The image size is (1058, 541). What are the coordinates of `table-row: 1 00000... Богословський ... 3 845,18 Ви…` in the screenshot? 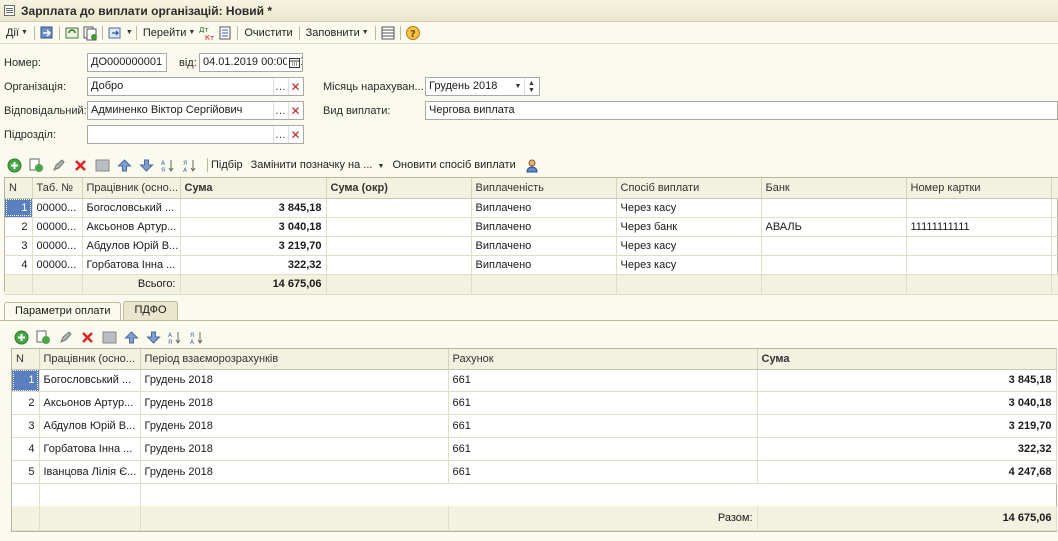 It's located at (531, 208).